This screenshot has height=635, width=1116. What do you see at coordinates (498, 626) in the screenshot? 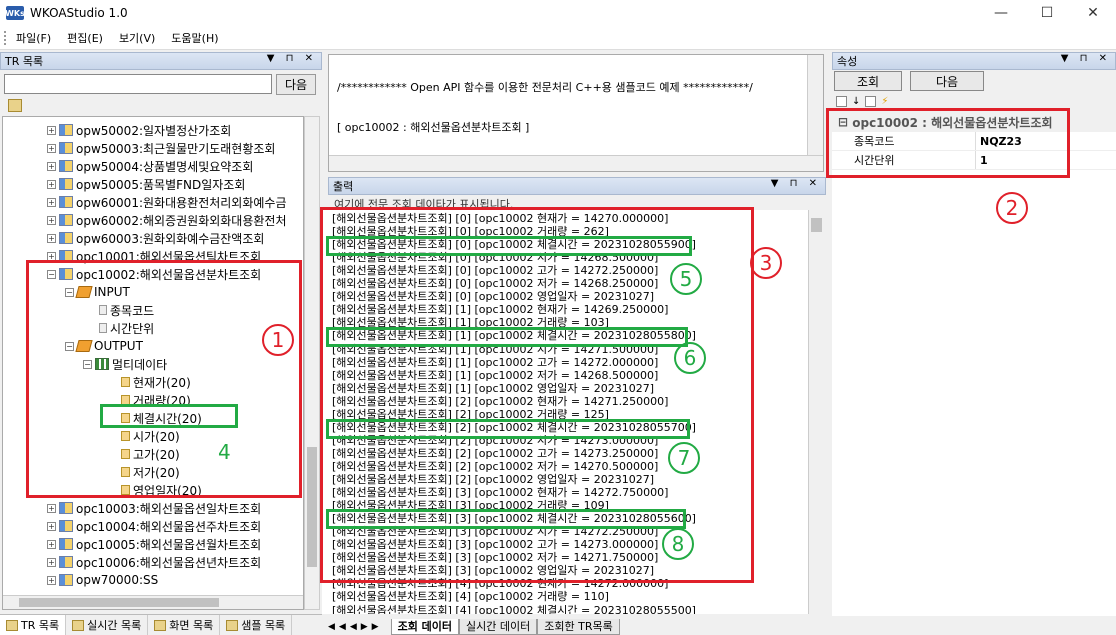
I see `tab-realtime-data: 실시간 데이터` at bounding box center [498, 626].